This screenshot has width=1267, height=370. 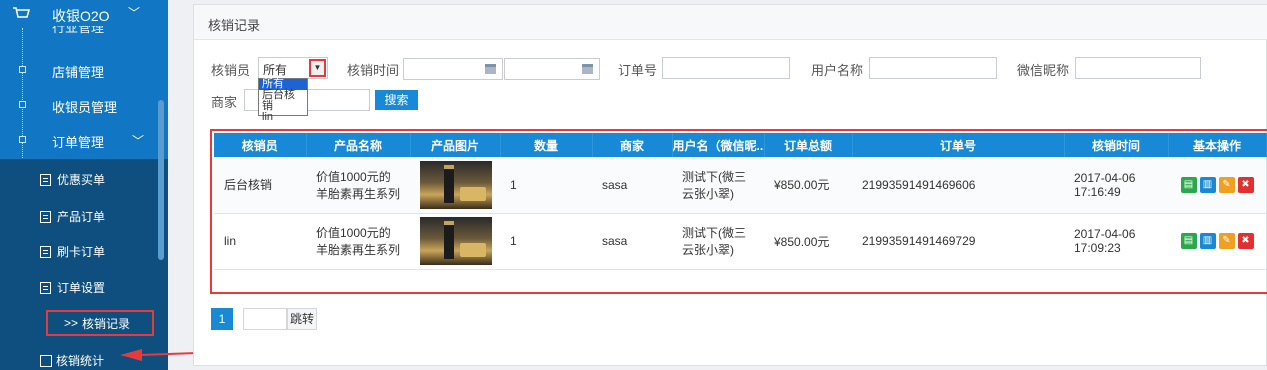 I want to click on submenu-item-label: 优惠买单, so click(x=81, y=180).